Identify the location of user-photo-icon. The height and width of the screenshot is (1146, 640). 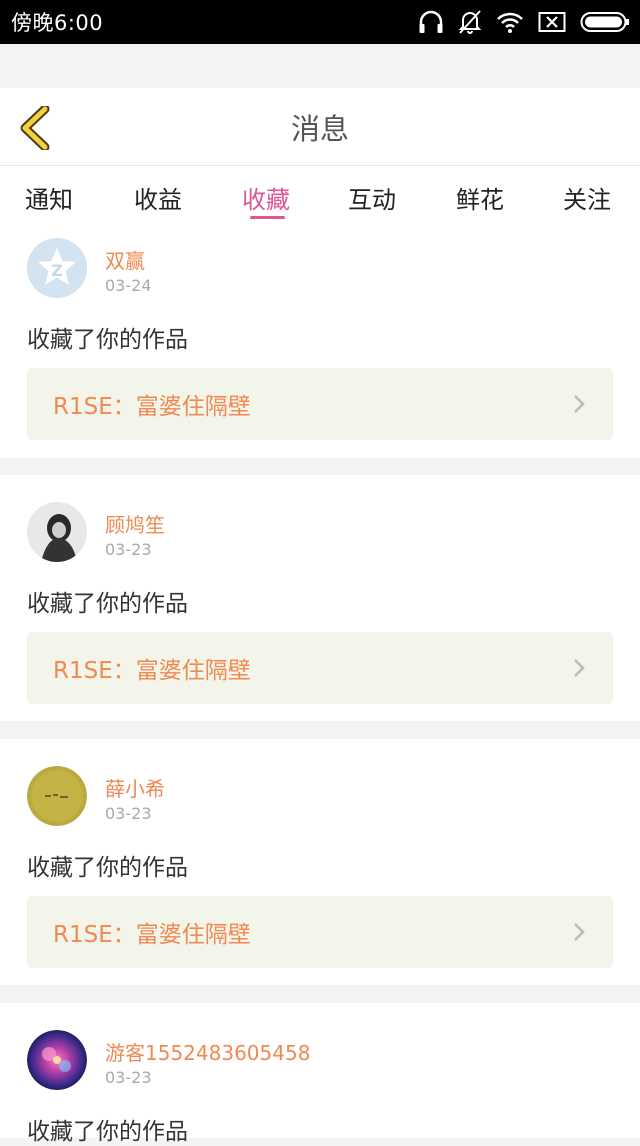
(57, 532).